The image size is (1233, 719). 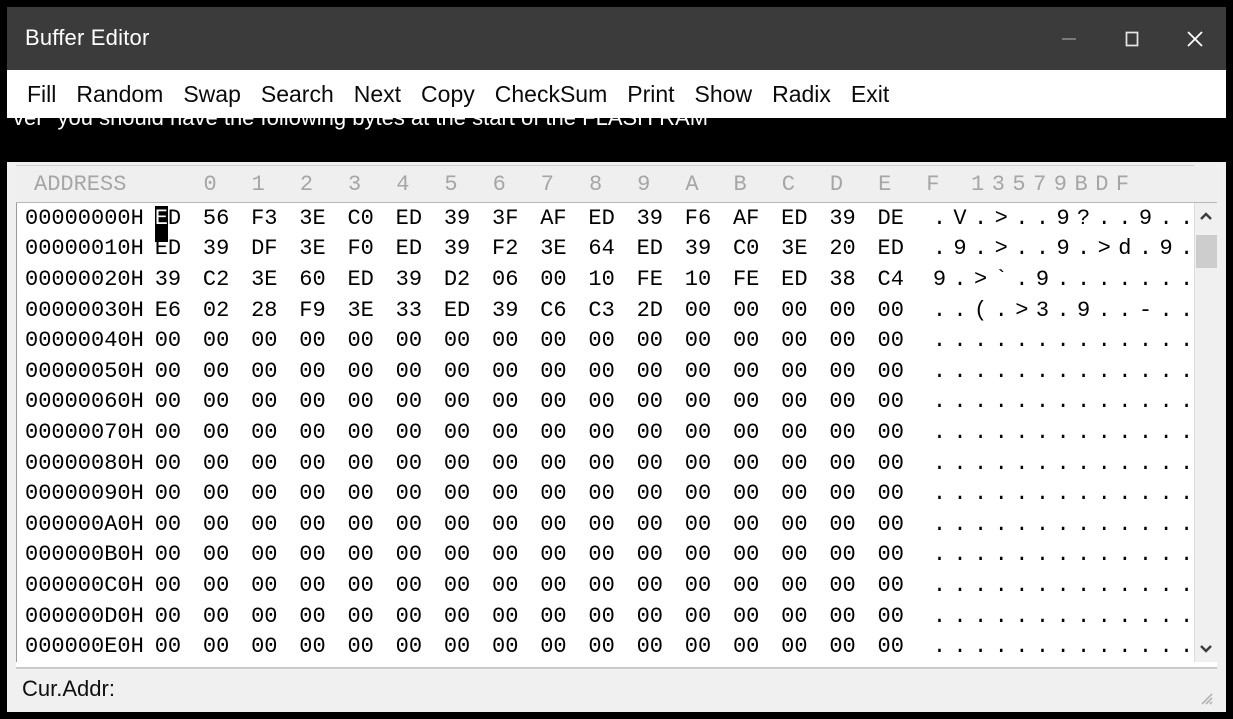 What do you see at coordinates (264, 310) in the screenshot?
I see `hex-byte-cell: 28` at bounding box center [264, 310].